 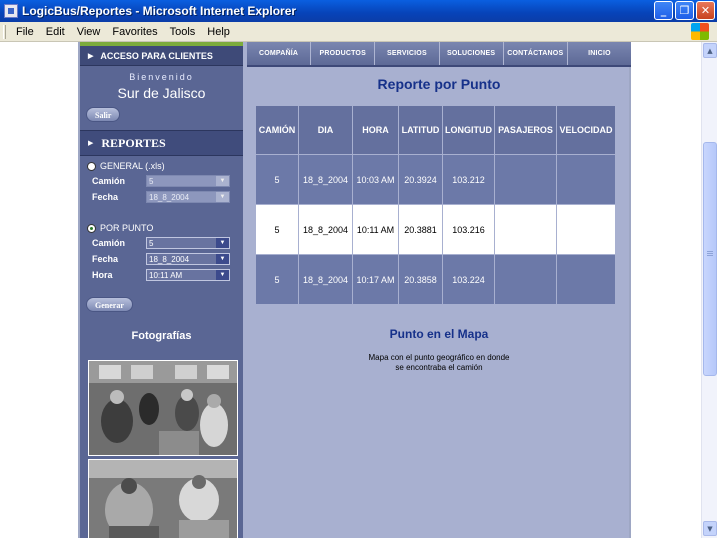 I want to click on scroll-down-button: ▼, so click(x=710, y=528).